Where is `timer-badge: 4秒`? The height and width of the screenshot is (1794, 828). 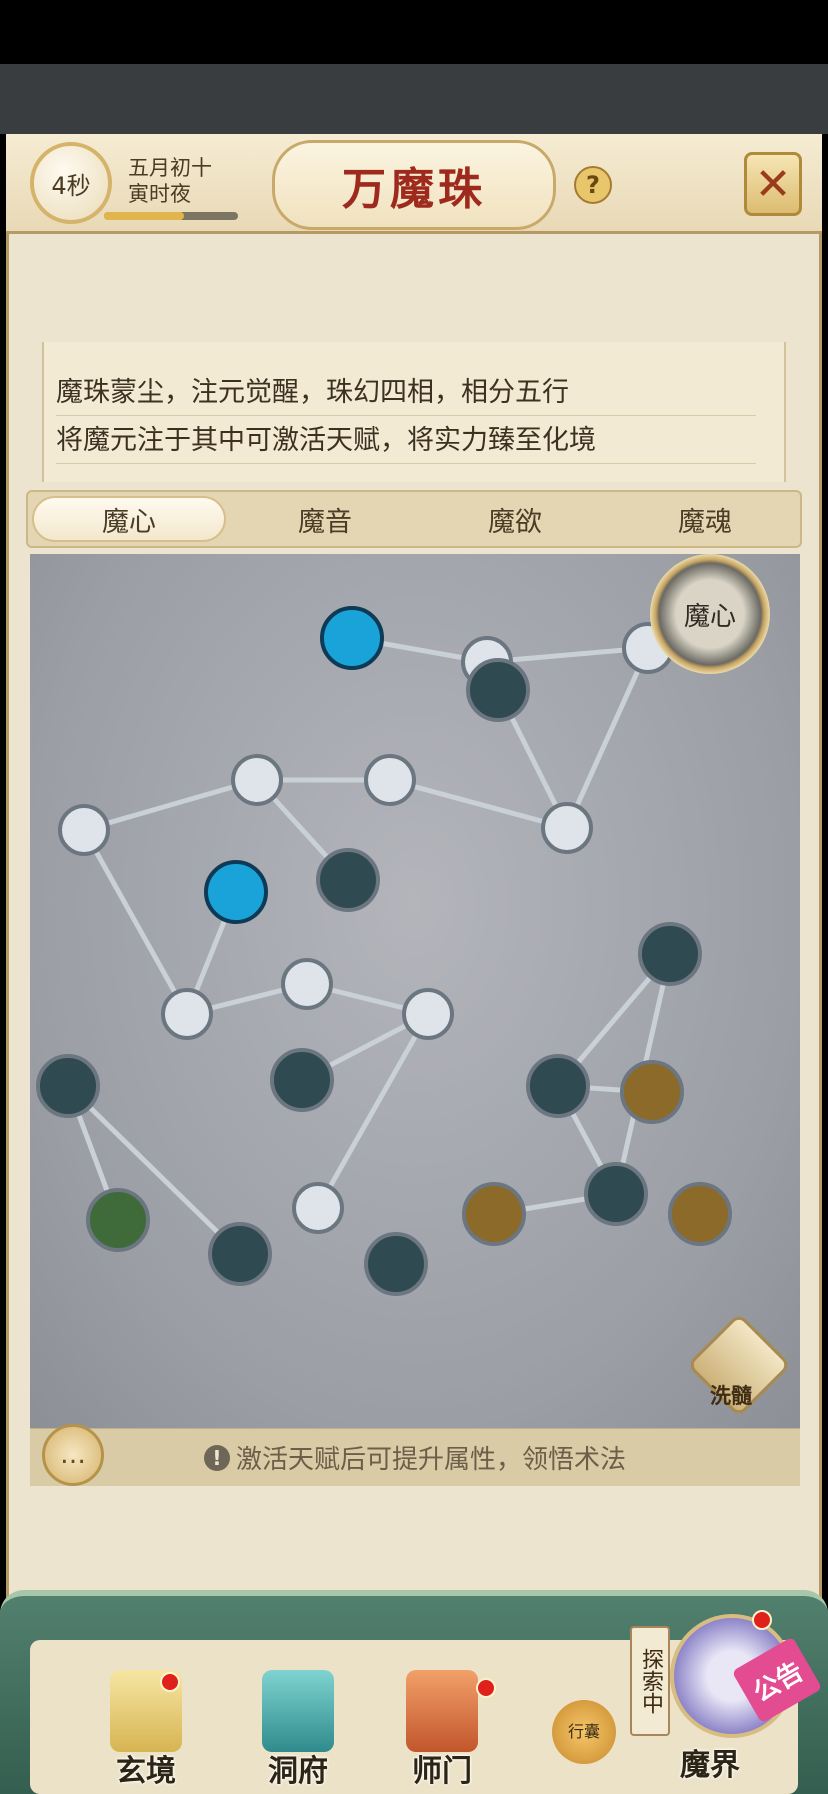
timer-badge: 4秒 is located at coordinates (71, 183).